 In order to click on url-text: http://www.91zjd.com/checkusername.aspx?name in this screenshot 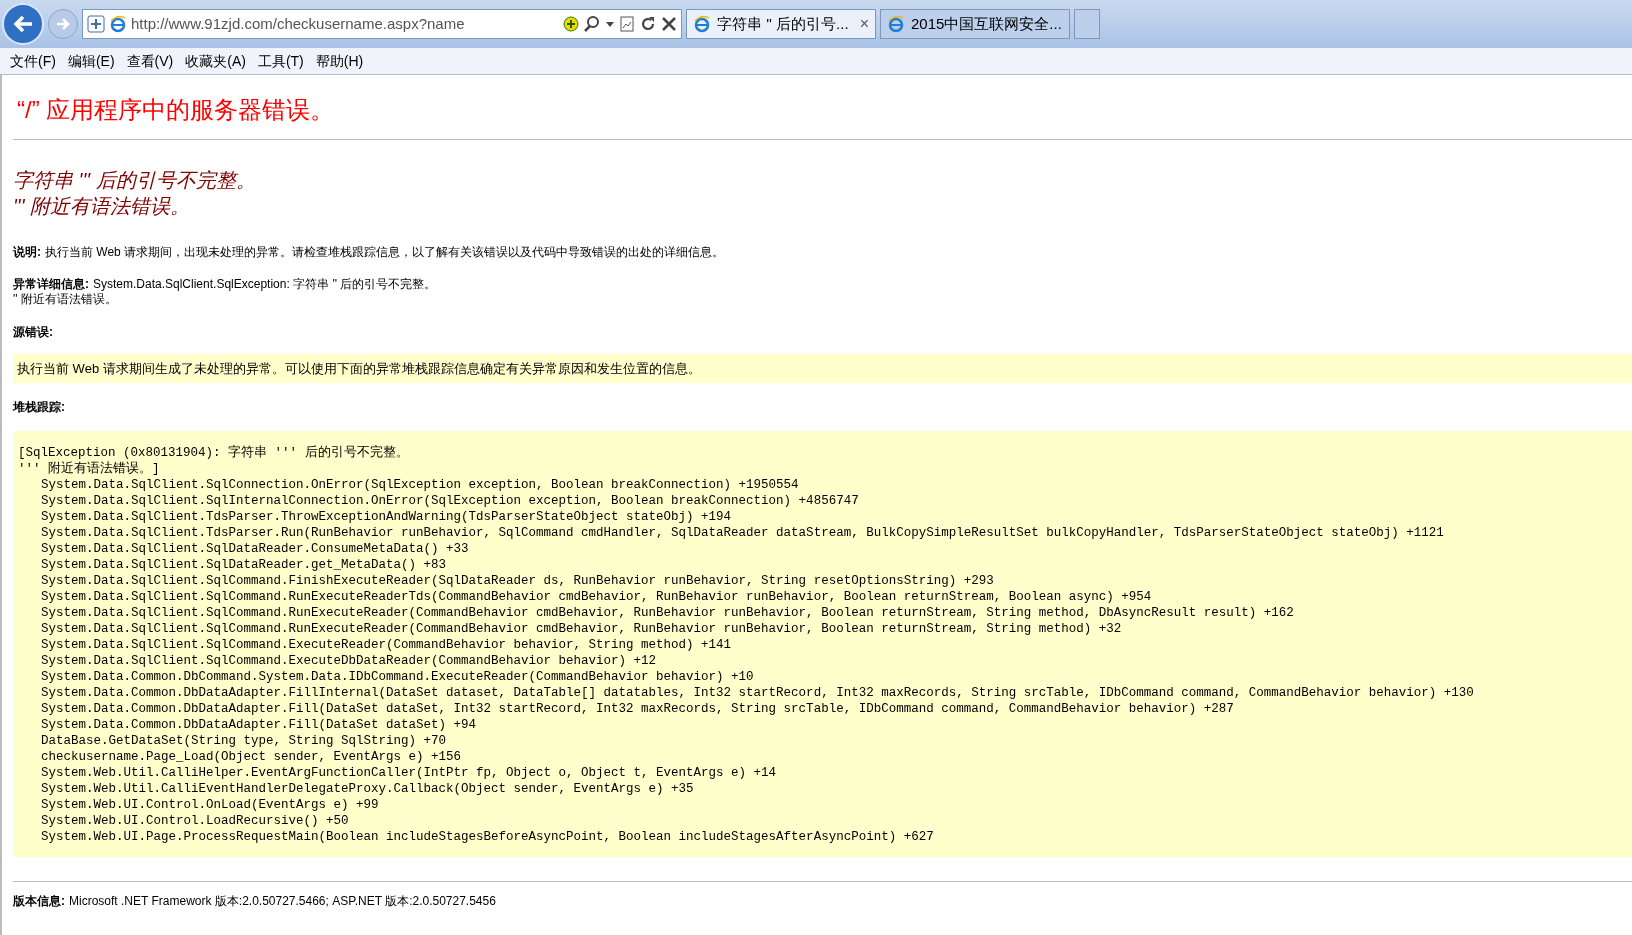, I will do `click(298, 23)`.